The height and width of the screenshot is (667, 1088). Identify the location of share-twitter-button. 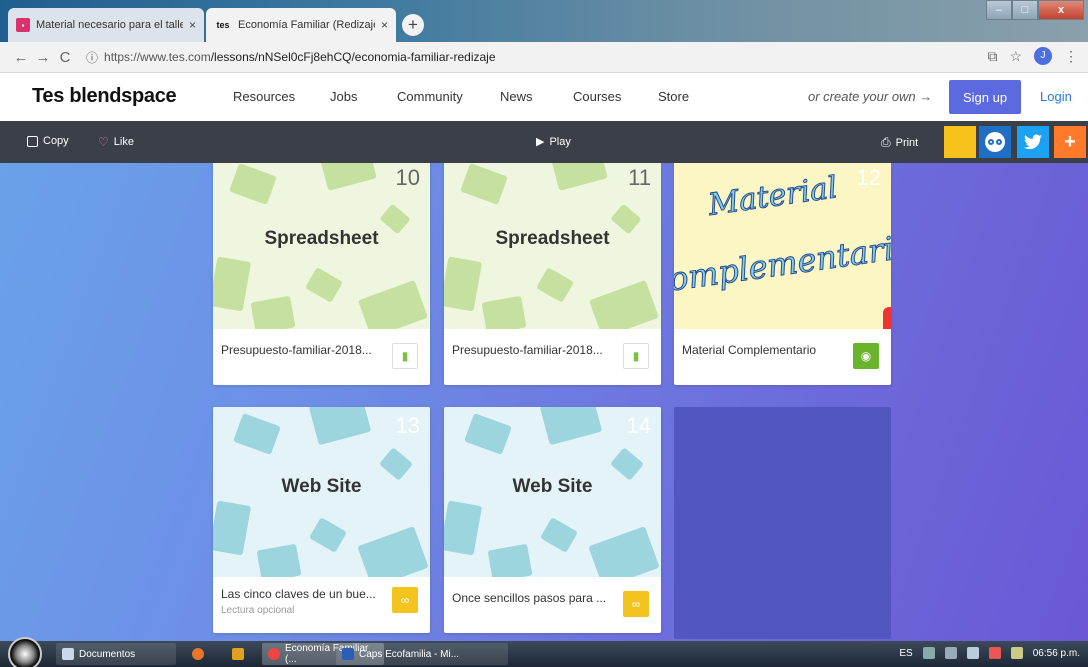
(1033, 142).